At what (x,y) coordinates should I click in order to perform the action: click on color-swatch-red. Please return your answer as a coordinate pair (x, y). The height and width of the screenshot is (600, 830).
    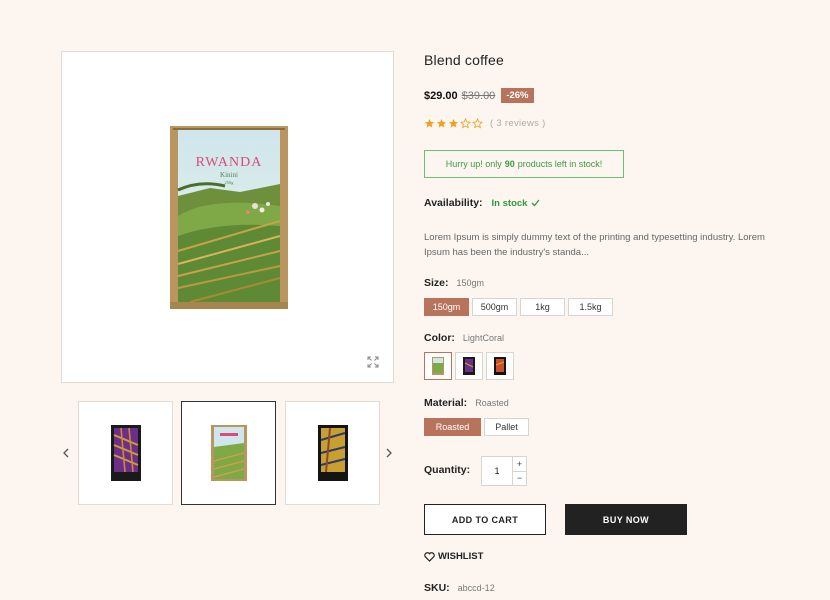
    Looking at the image, I should click on (500, 366).